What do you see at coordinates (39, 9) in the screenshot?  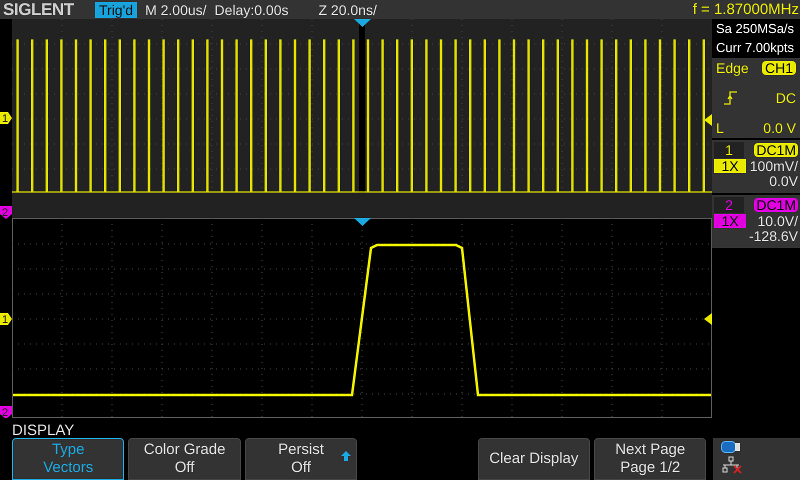 I see `brand-logo: SIGLENT` at bounding box center [39, 9].